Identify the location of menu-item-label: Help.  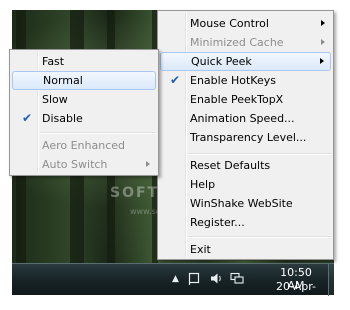
(203, 184).